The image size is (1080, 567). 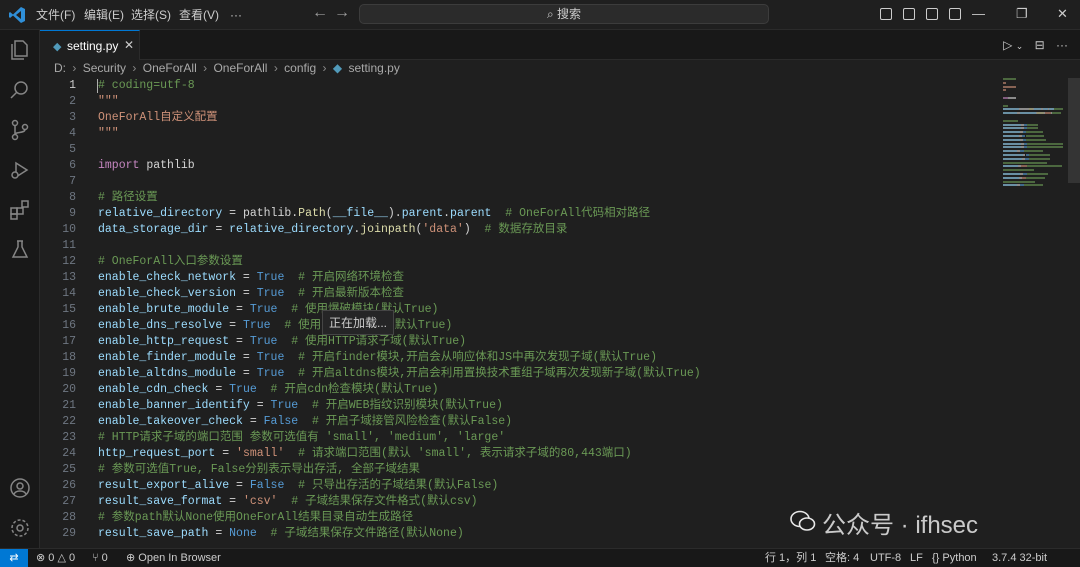 What do you see at coordinates (20, 210) in the screenshot?
I see `extensions-icon` at bounding box center [20, 210].